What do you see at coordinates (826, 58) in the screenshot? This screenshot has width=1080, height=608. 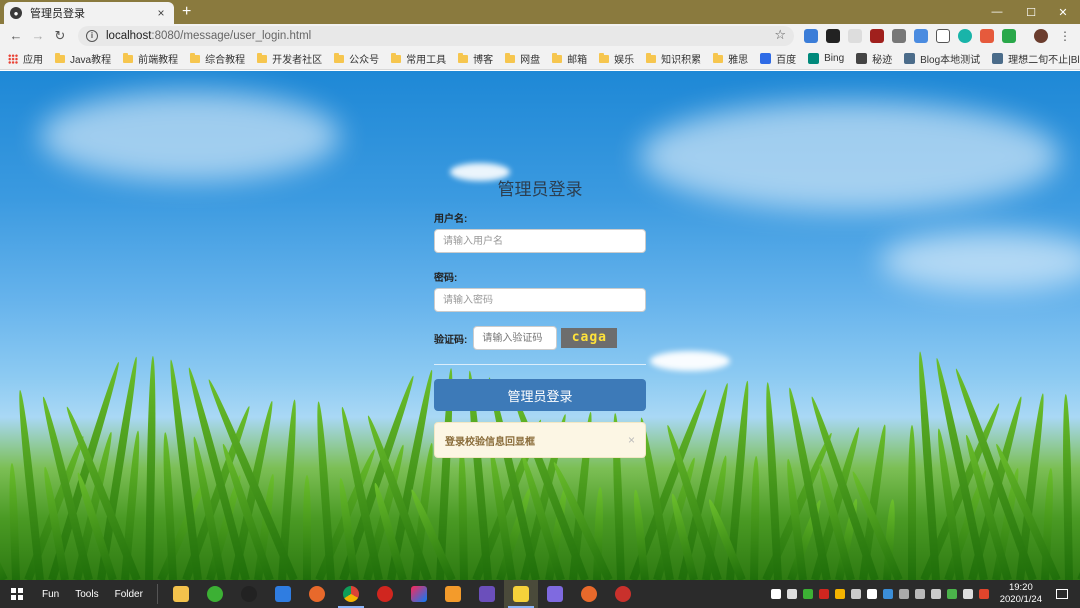 I see `bookmark-item: Bing` at bounding box center [826, 58].